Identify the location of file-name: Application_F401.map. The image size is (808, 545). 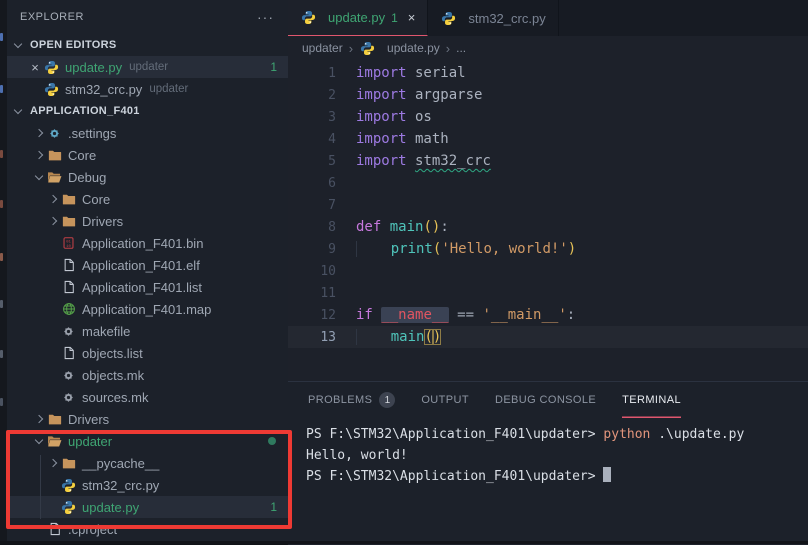
(147, 309).